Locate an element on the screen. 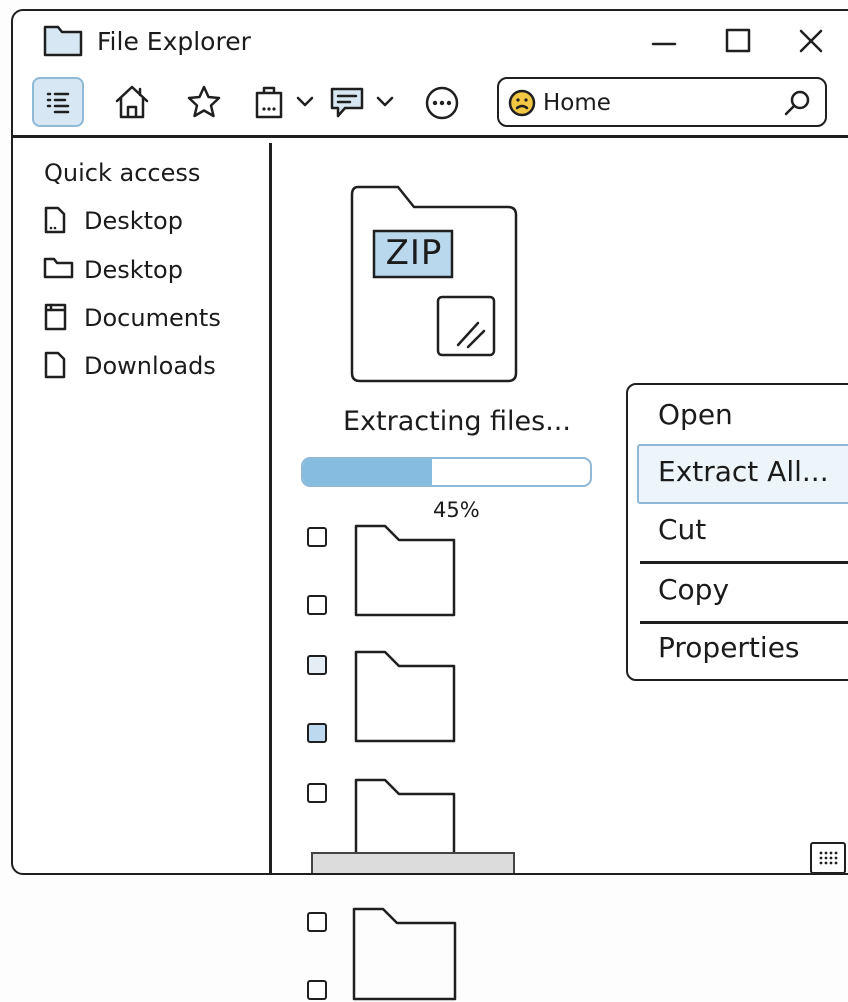 The width and height of the screenshot is (848, 1002). more-icon is located at coordinates (442, 103).